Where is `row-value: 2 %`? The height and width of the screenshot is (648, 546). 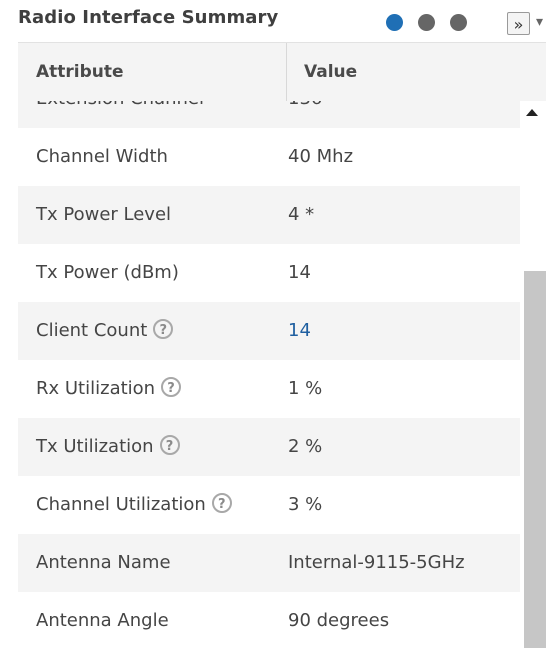 row-value: 2 % is located at coordinates (305, 446).